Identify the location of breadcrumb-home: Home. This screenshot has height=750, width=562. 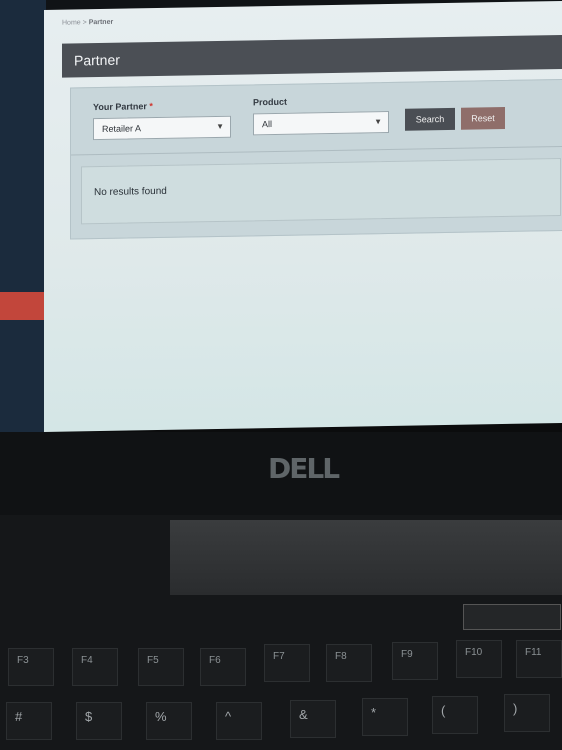
(71, 22).